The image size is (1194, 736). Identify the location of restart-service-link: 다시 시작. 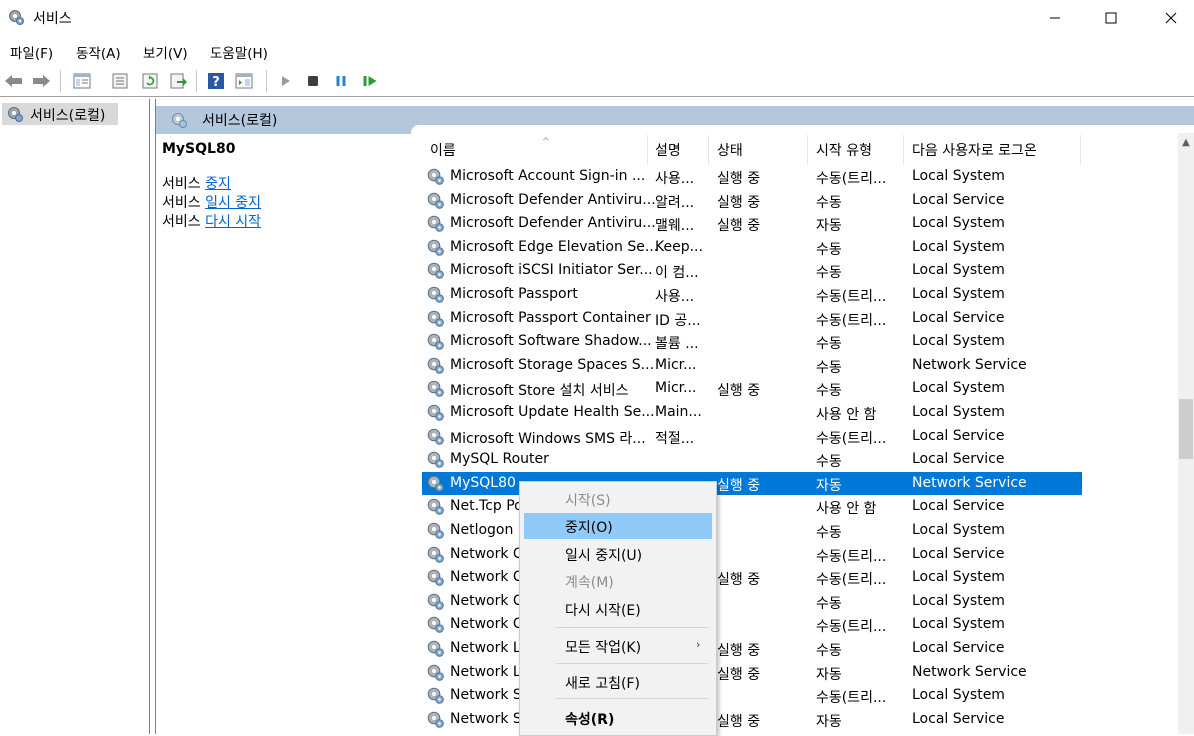
(233, 222).